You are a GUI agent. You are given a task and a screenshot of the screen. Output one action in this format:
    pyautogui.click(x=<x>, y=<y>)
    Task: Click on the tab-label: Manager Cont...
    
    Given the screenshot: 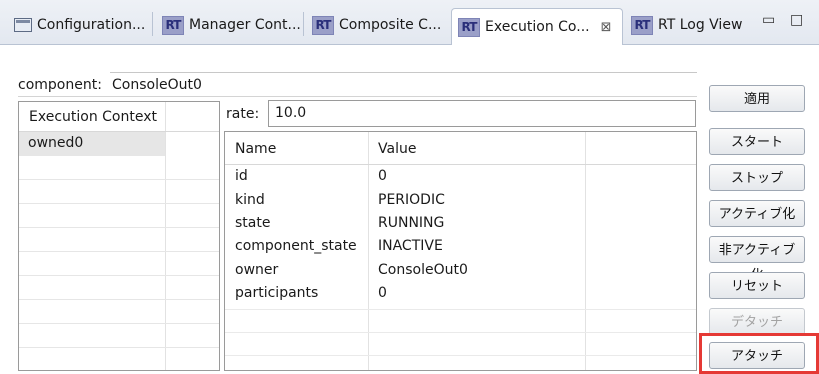 What is the action you would take?
    pyautogui.click(x=245, y=25)
    